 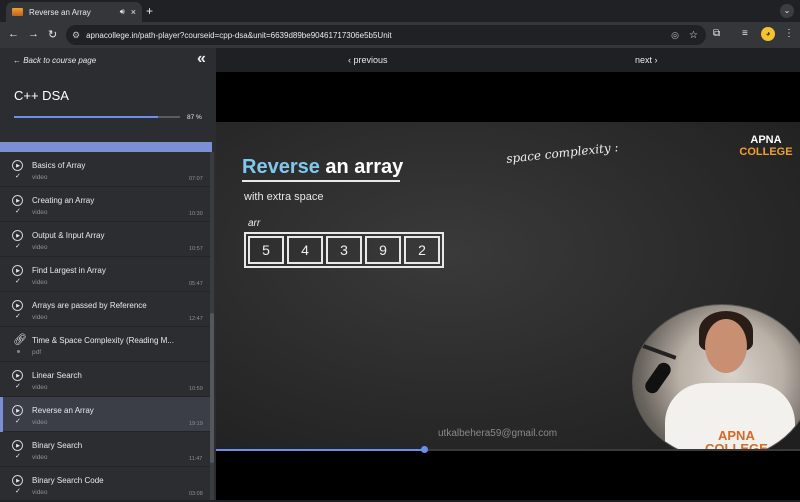 I want to click on lesson-duration: 10:59, so click(x=196, y=389).